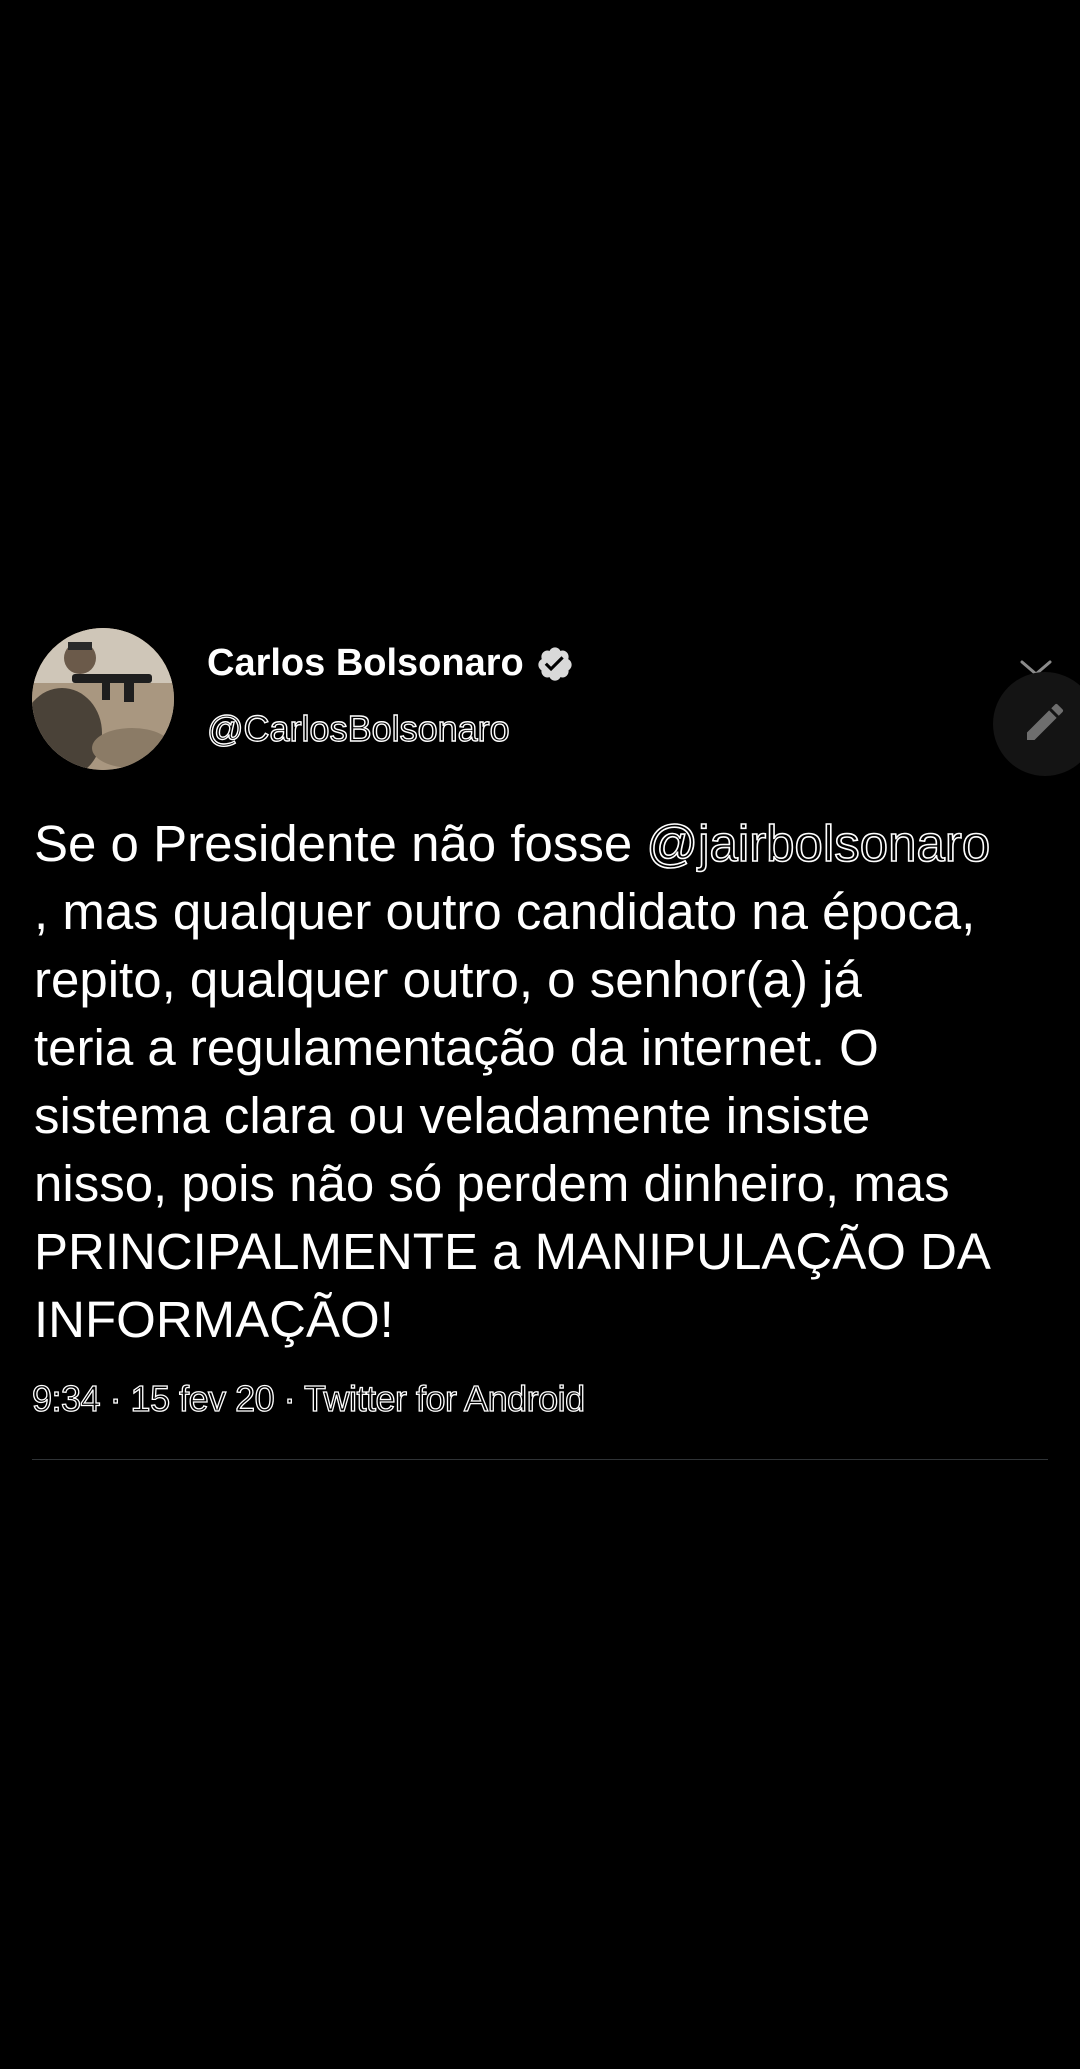  What do you see at coordinates (512, 1251) in the screenshot?
I see `tweet-text-line: PRINCIPALMENTE a MANIPULAÇÃO DA` at bounding box center [512, 1251].